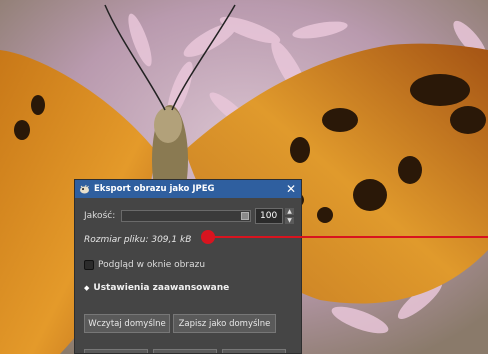 The image size is (488, 354). What do you see at coordinates (224, 323) in the screenshot?
I see `save-defaults-button: Zapisz jako domyślne` at bounding box center [224, 323].